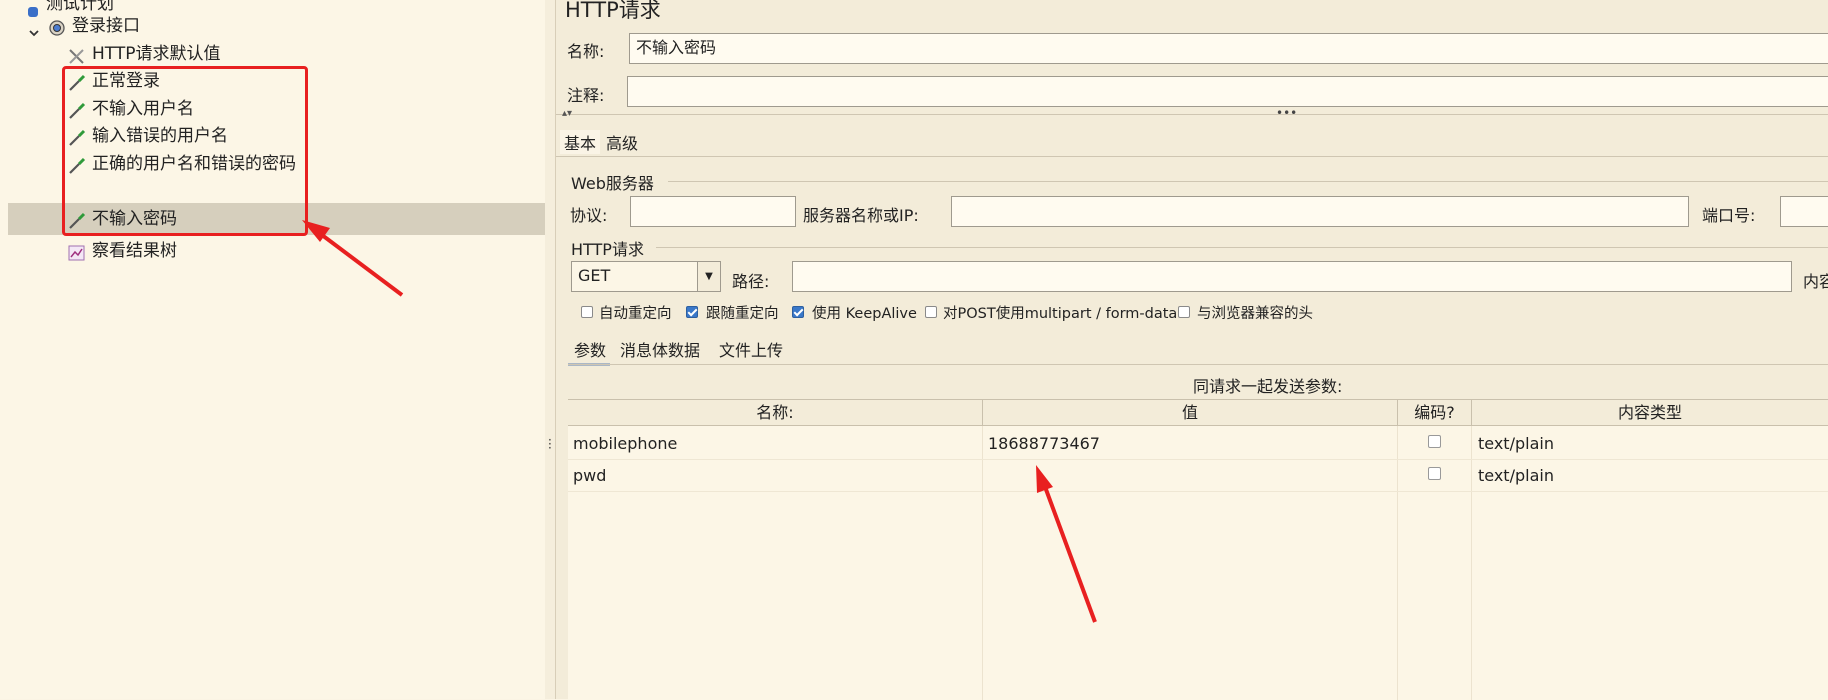 The height and width of the screenshot is (700, 1828). What do you see at coordinates (156, 54) in the screenshot?
I see `tree-item-label: HTTP请求默认值` at bounding box center [156, 54].